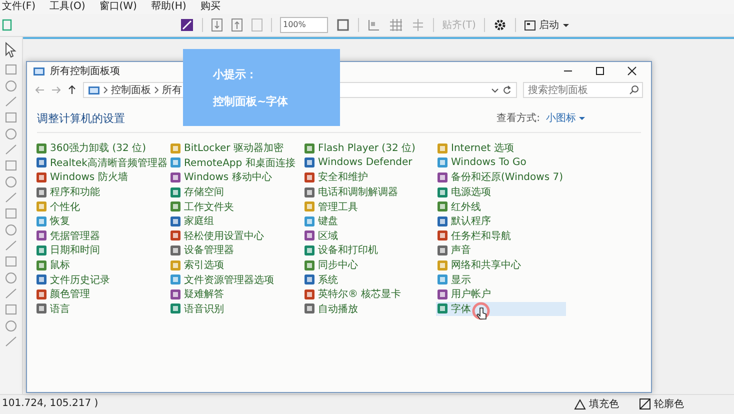 Image resolution: width=734 pixels, height=414 pixels. I want to click on cursor-coordinates: 101.724, 105.217 ), so click(50, 403).